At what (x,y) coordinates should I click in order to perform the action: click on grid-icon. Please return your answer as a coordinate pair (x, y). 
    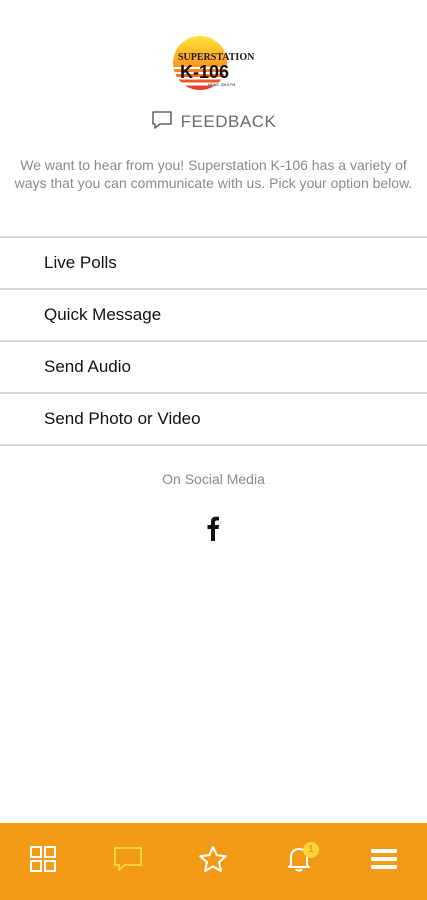
    Looking at the image, I should click on (43, 861).